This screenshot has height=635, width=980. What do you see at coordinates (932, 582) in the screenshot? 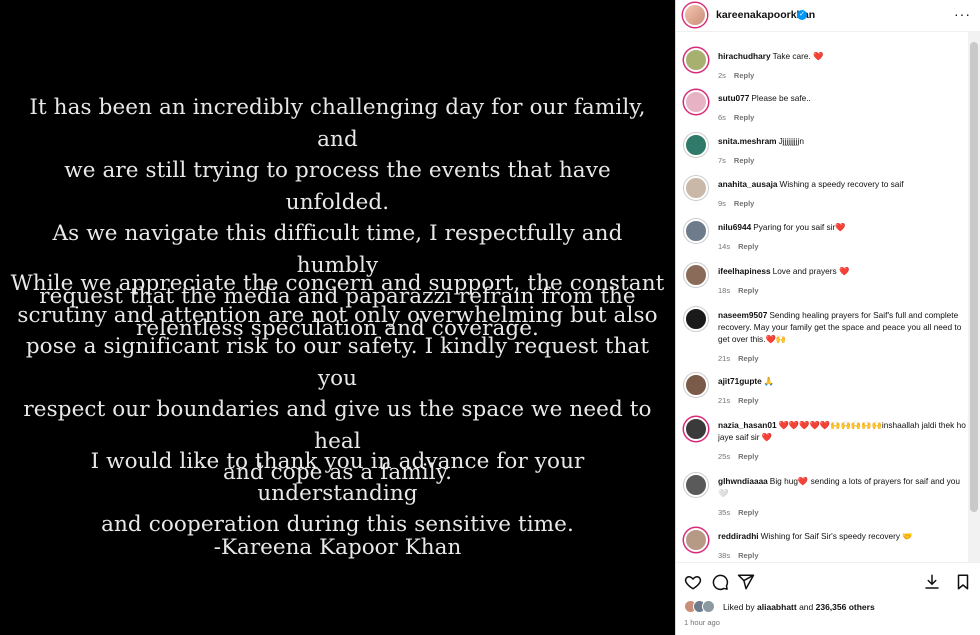
I see `download-icon` at bounding box center [932, 582].